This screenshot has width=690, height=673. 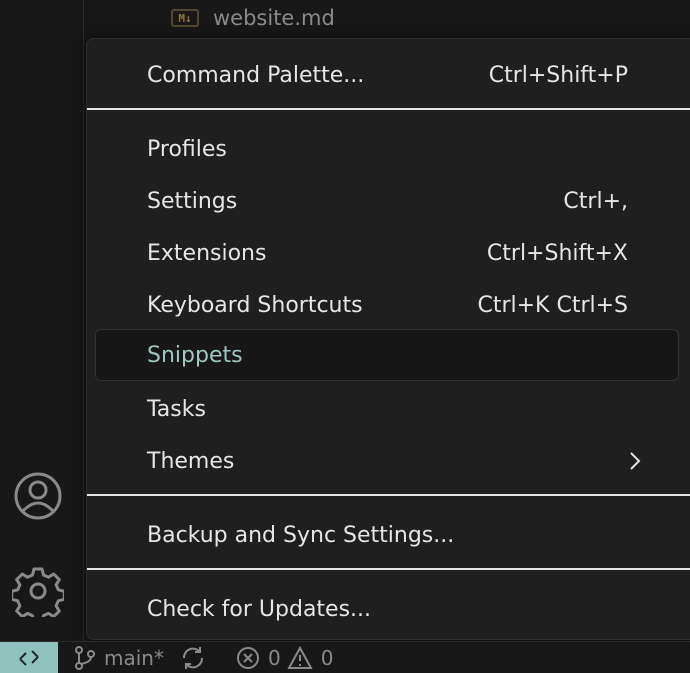 What do you see at coordinates (134, 658) in the screenshot?
I see `branch-name: main*` at bounding box center [134, 658].